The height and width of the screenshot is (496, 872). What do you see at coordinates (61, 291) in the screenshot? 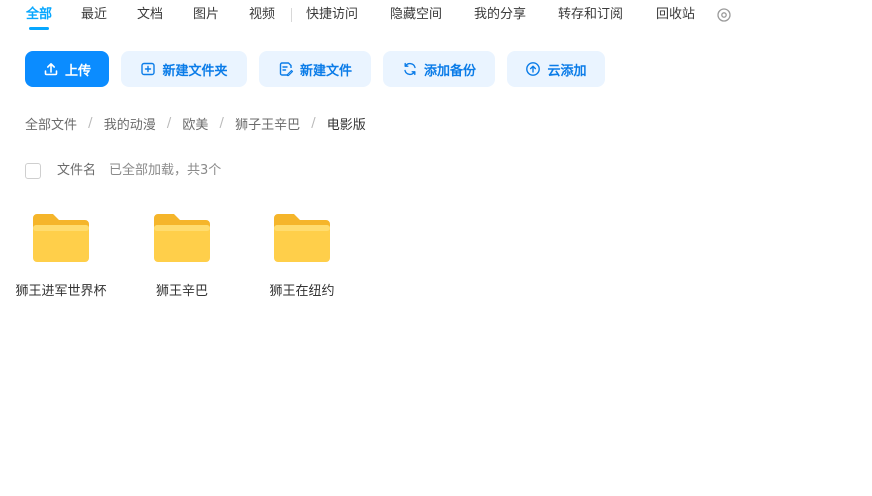
I see `folder-name: 狮王进军世界杯` at bounding box center [61, 291].